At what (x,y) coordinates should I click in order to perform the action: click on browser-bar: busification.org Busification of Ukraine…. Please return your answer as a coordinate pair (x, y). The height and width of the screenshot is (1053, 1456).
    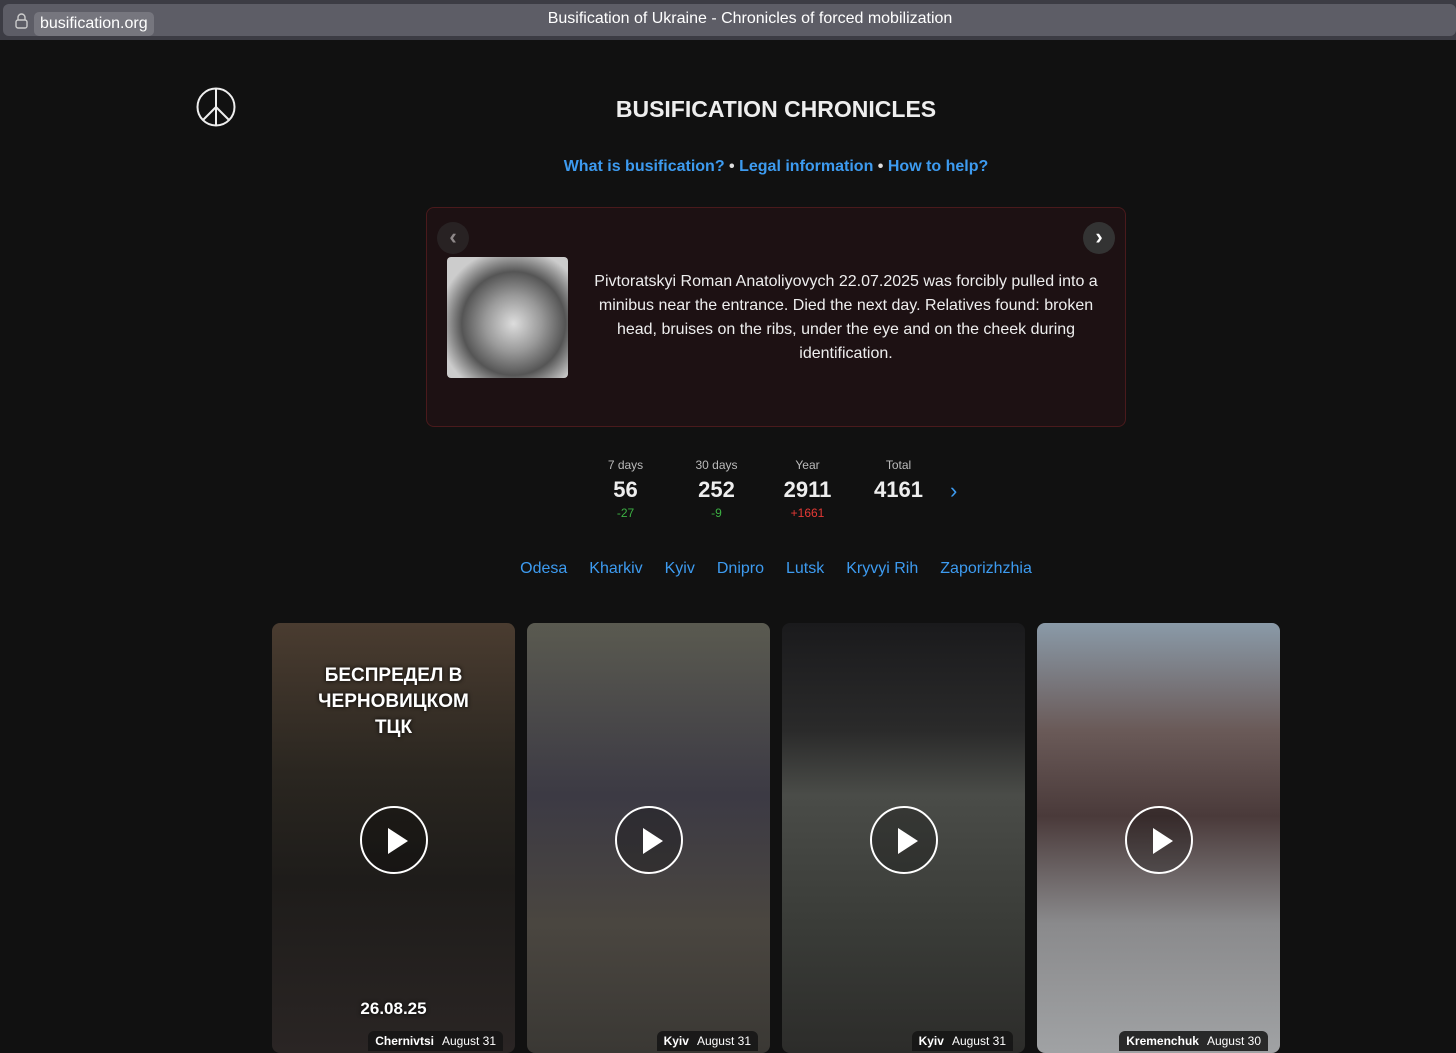
    Looking at the image, I should click on (728, 20).